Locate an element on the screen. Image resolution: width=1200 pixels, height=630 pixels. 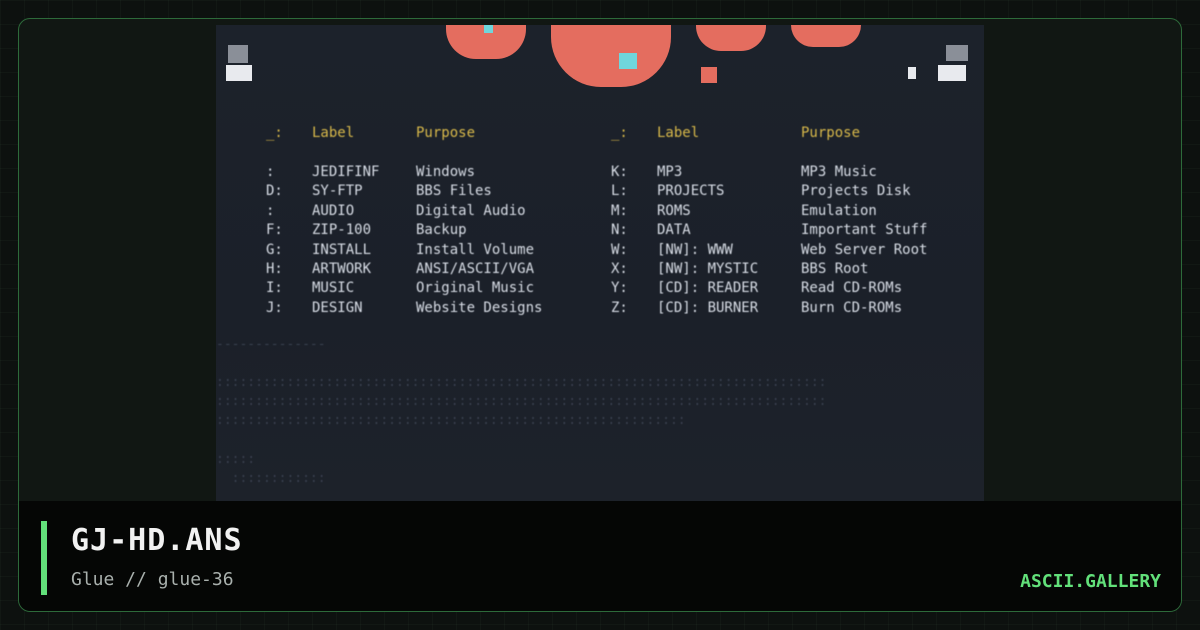
accent-bar is located at coordinates (44, 558).